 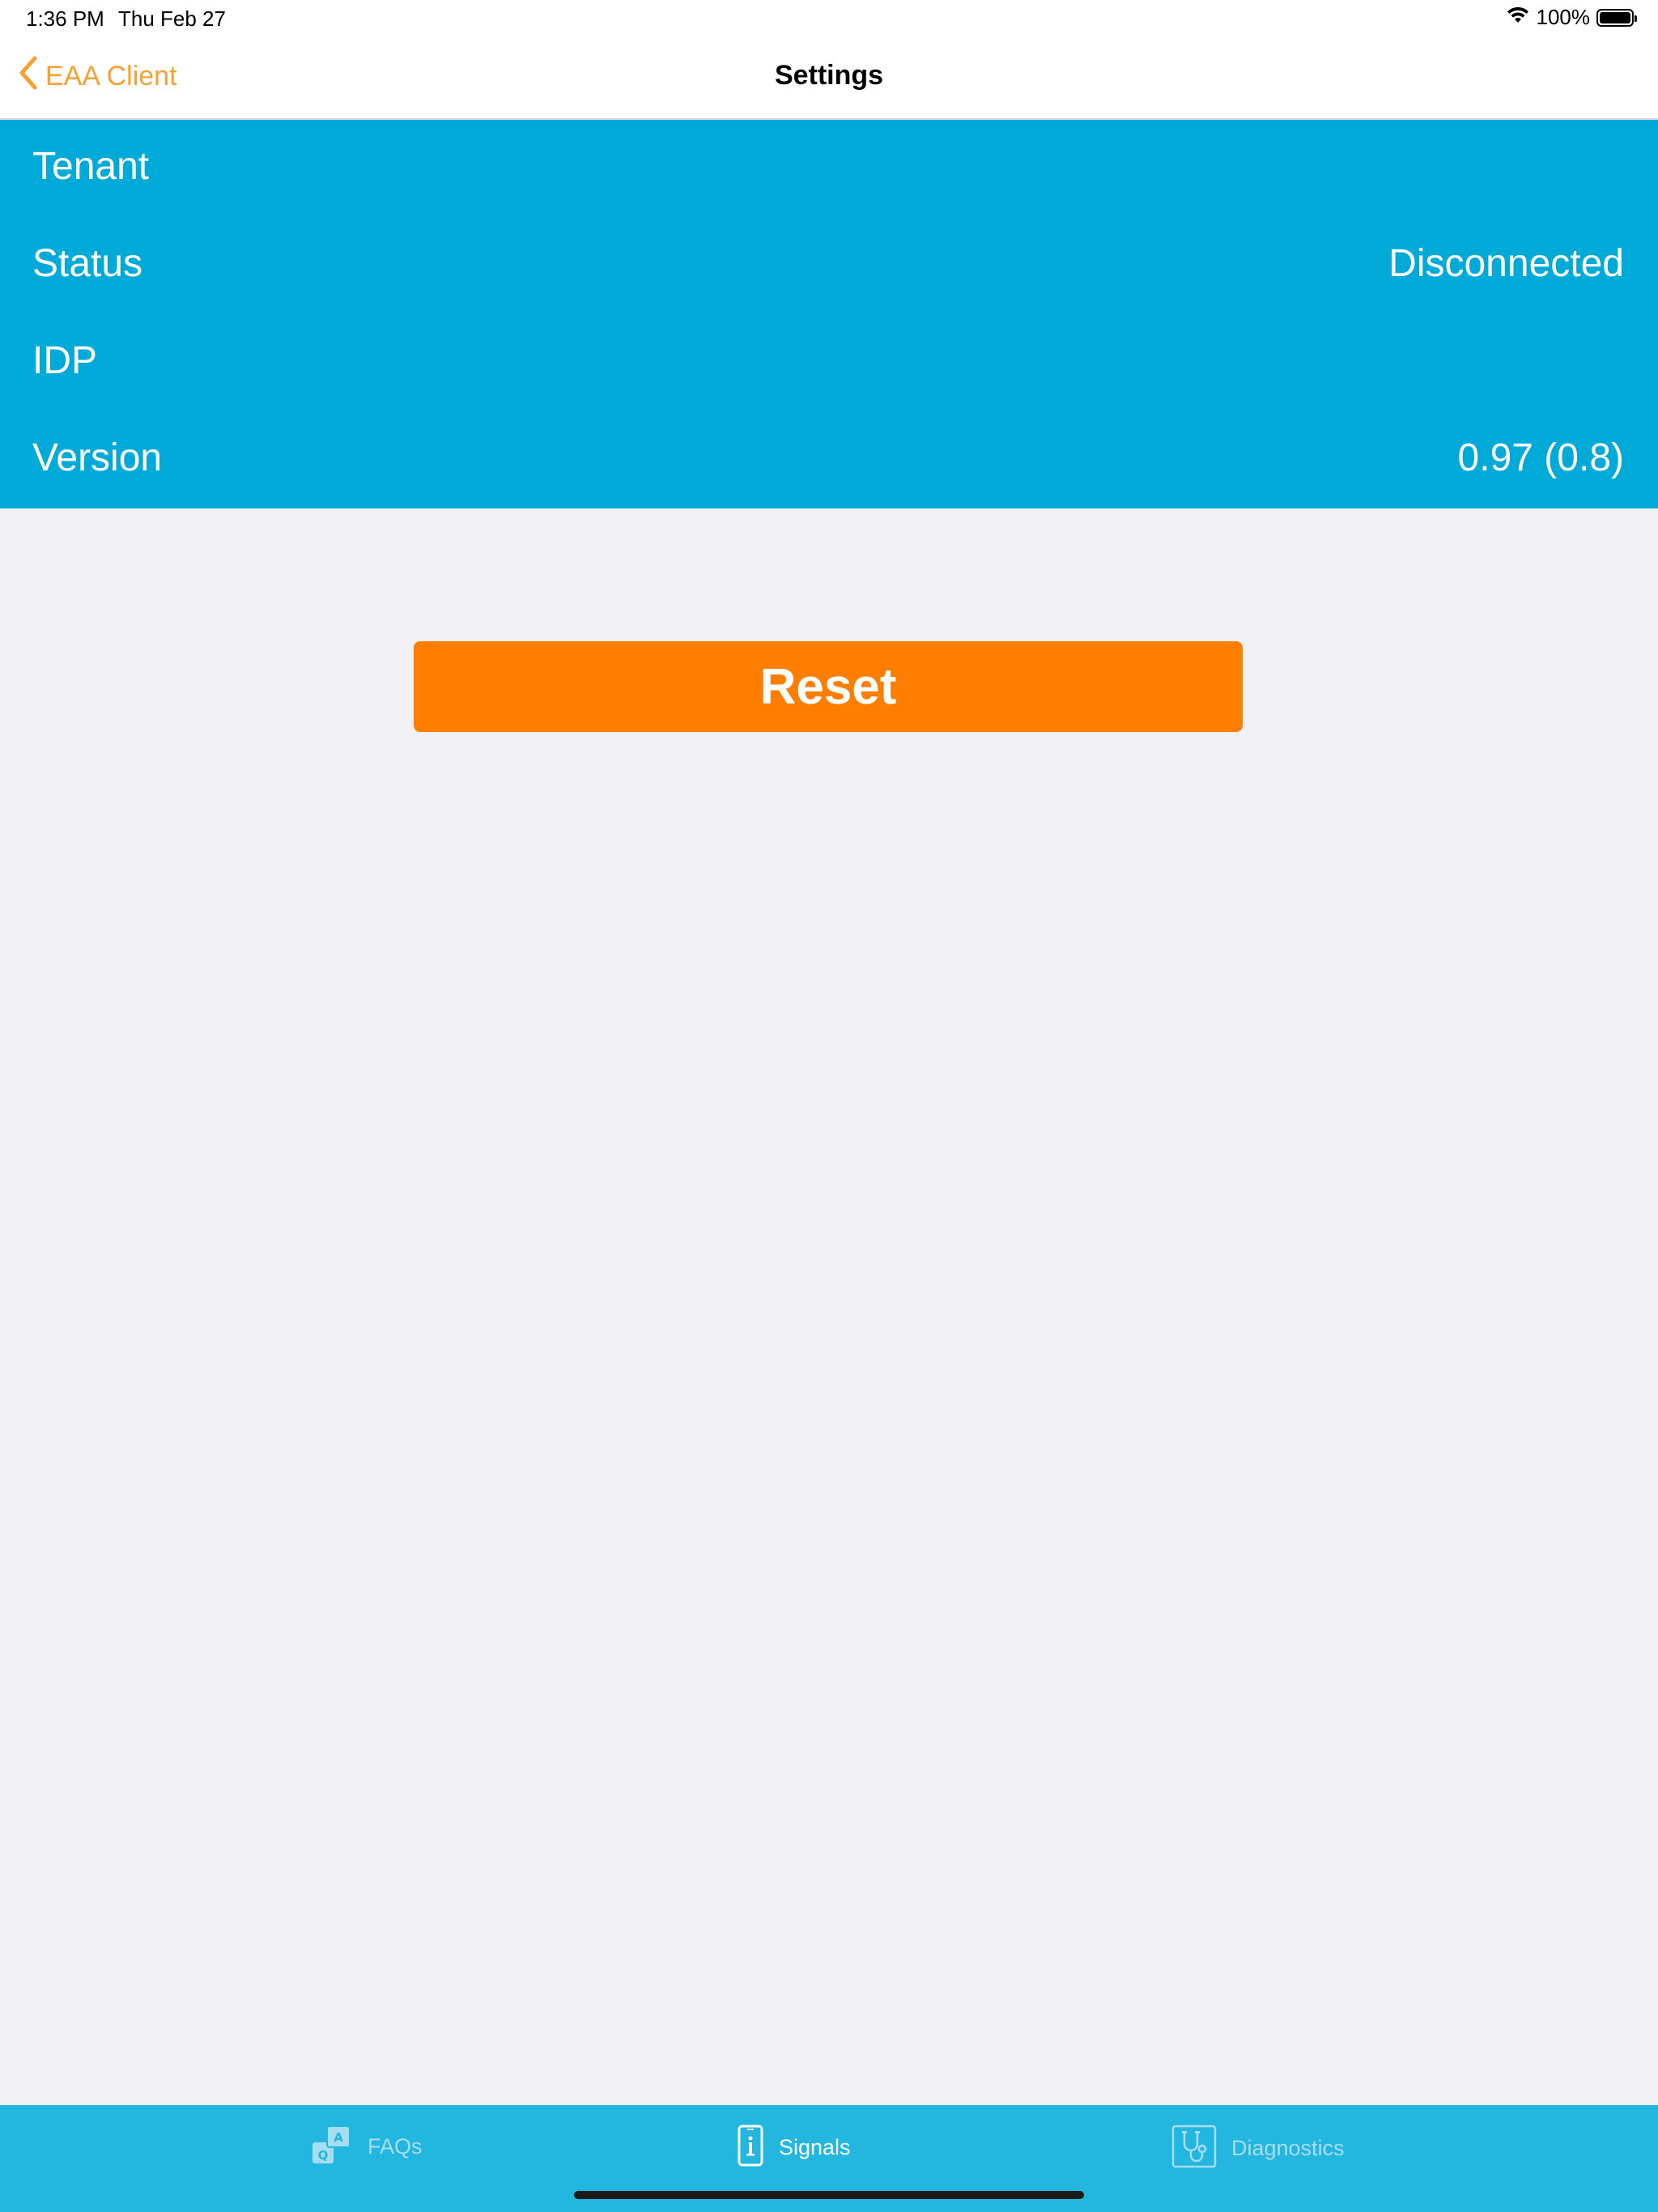 What do you see at coordinates (1506, 263) in the screenshot?
I see `info-value: Disconnected` at bounding box center [1506, 263].